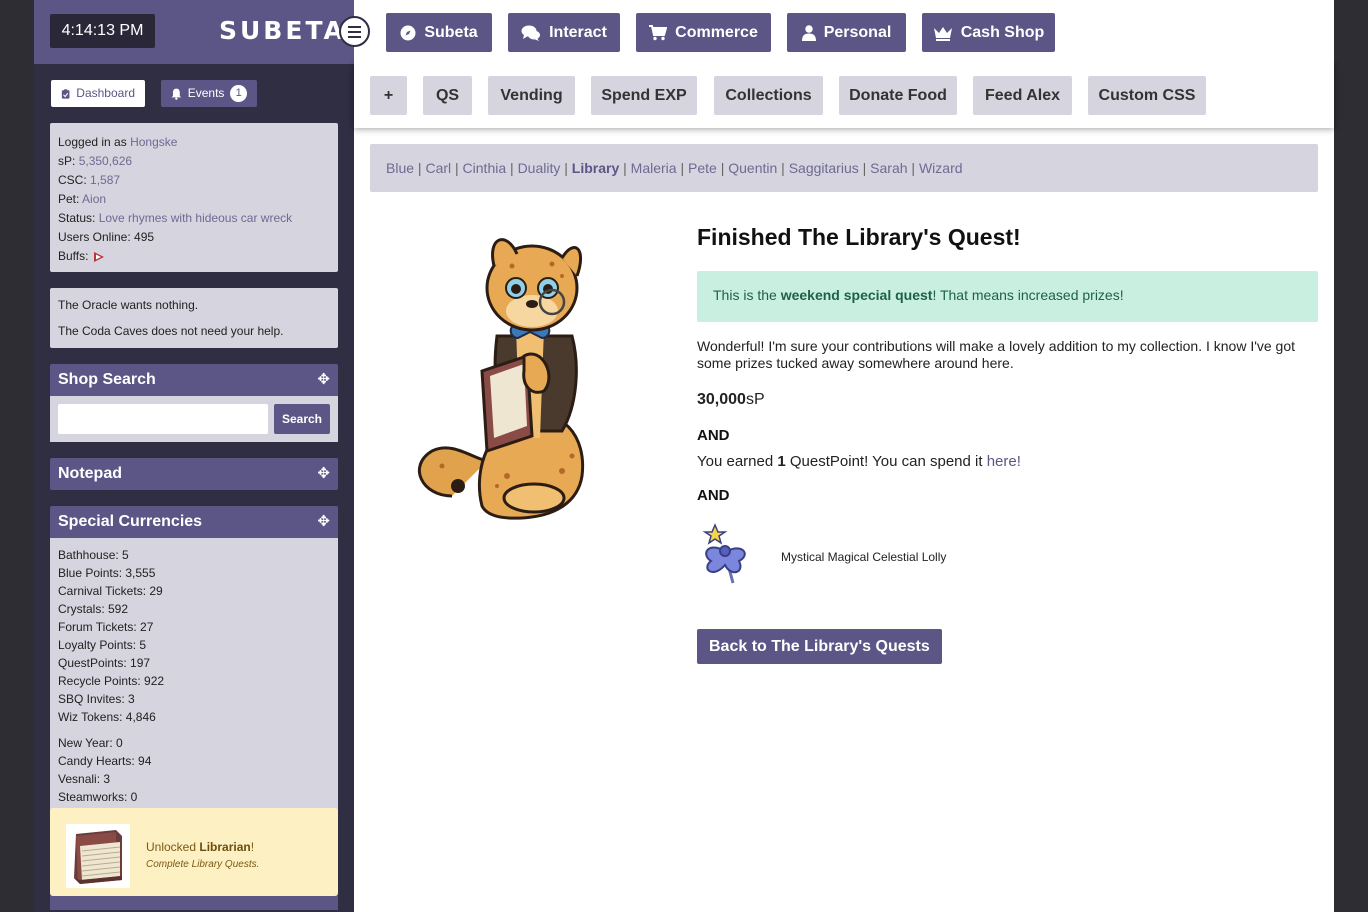 The image size is (1368, 912). What do you see at coordinates (225, 847) in the screenshot?
I see `achievement-name: Librarian` at bounding box center [225, 847].